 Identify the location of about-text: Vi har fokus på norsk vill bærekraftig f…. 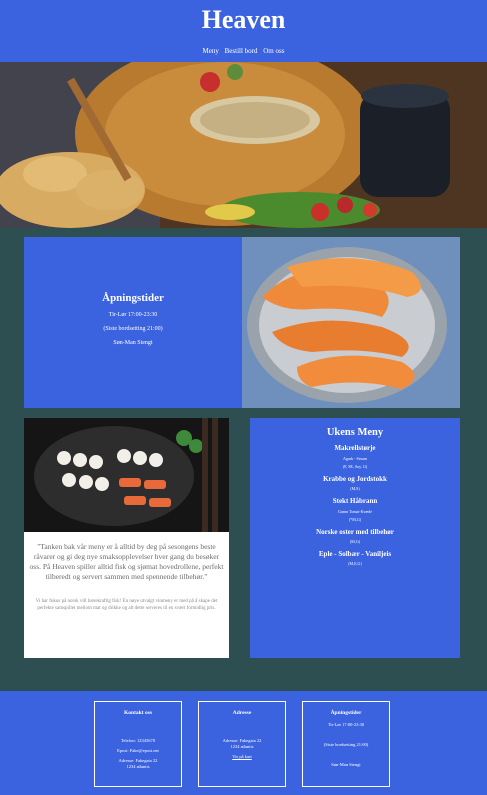
(126, 605).